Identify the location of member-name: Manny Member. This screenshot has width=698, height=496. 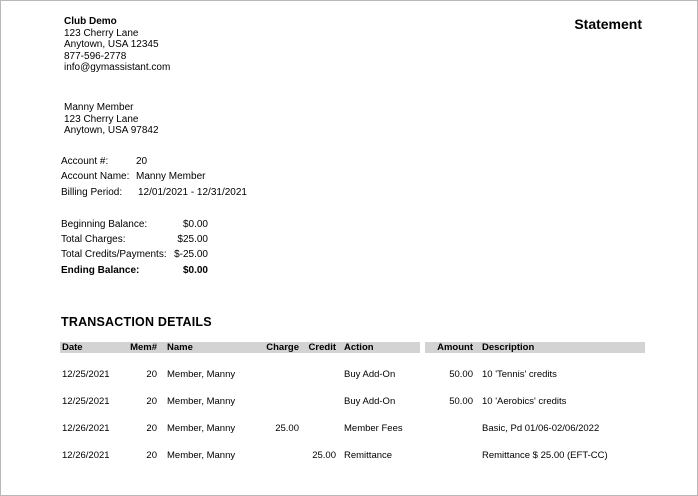
(99, 107).